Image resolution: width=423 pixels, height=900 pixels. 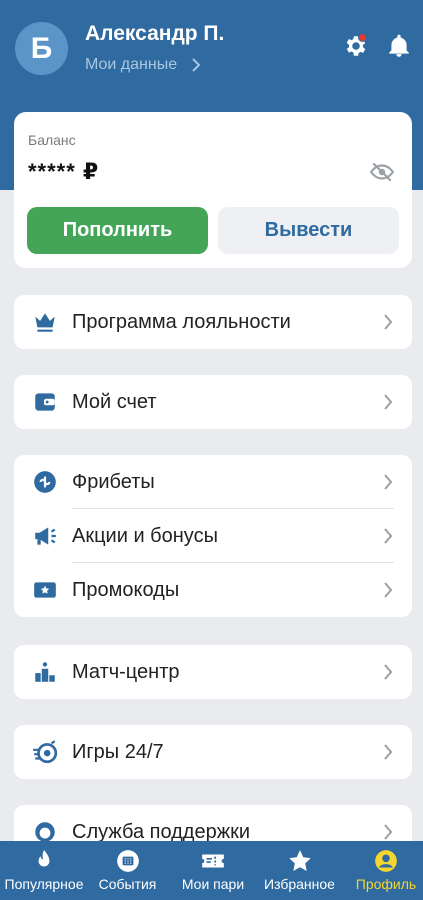 What do you see at coordinates (362, 37) in the screenshot?
I see `notification-dot` at bounding box center [362, 37].